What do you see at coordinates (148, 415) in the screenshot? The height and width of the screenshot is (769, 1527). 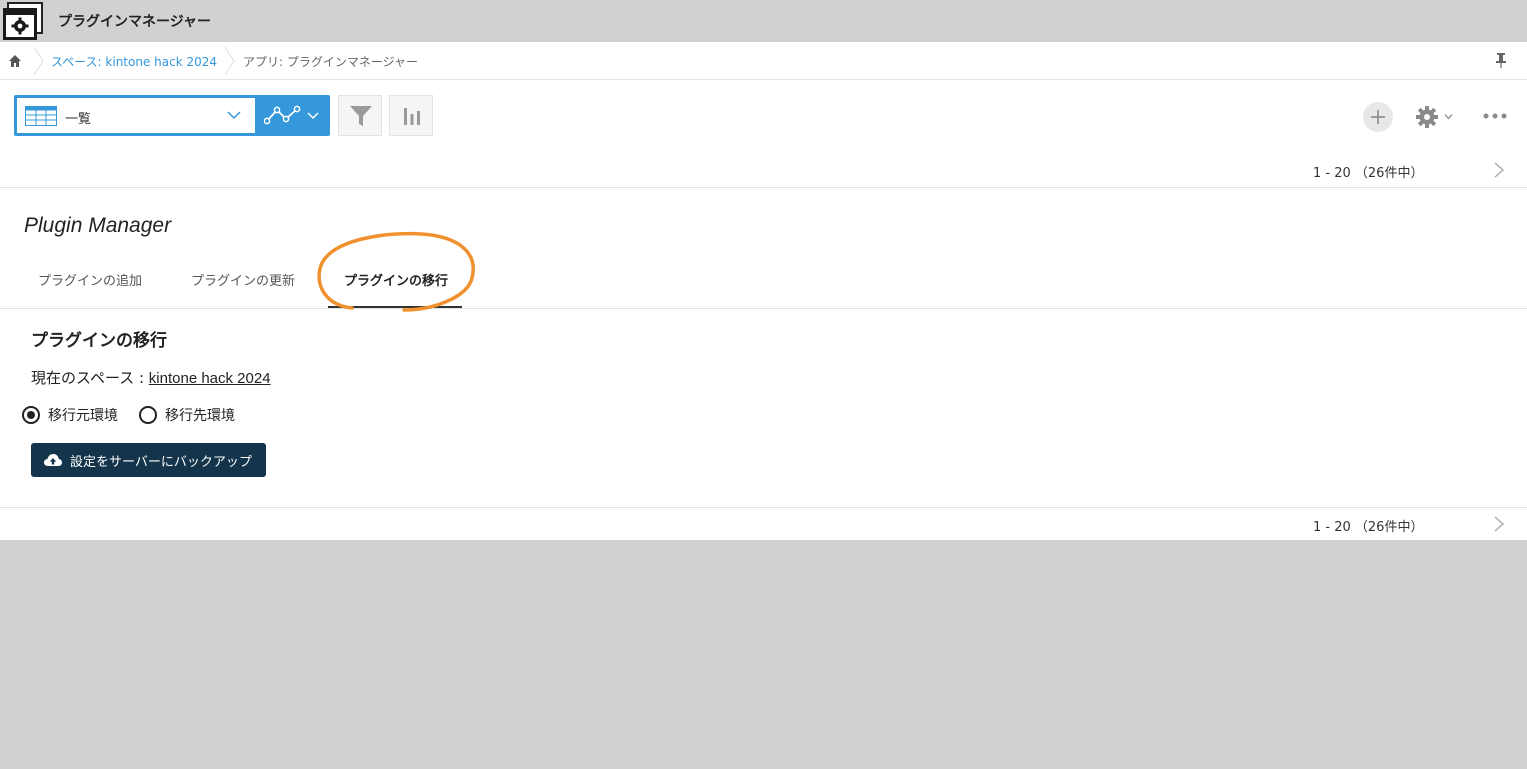 I see `radio-button` at bounding box center [148, 415].